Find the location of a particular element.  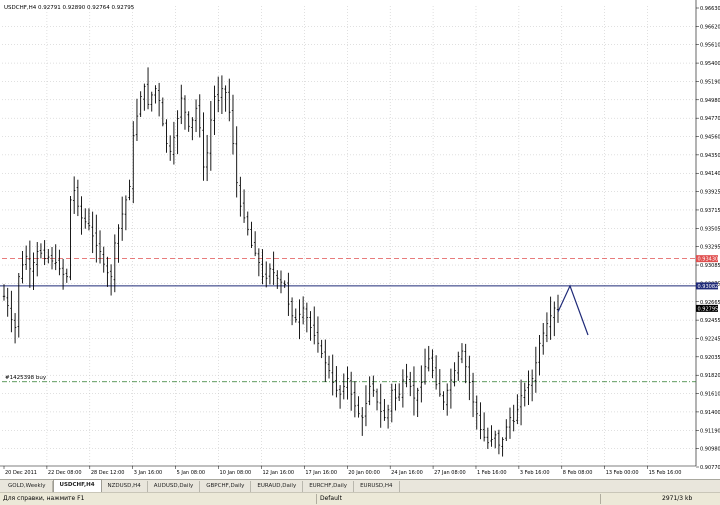

y-tick-label: 0.93295 is located at coordinates (710, 248).